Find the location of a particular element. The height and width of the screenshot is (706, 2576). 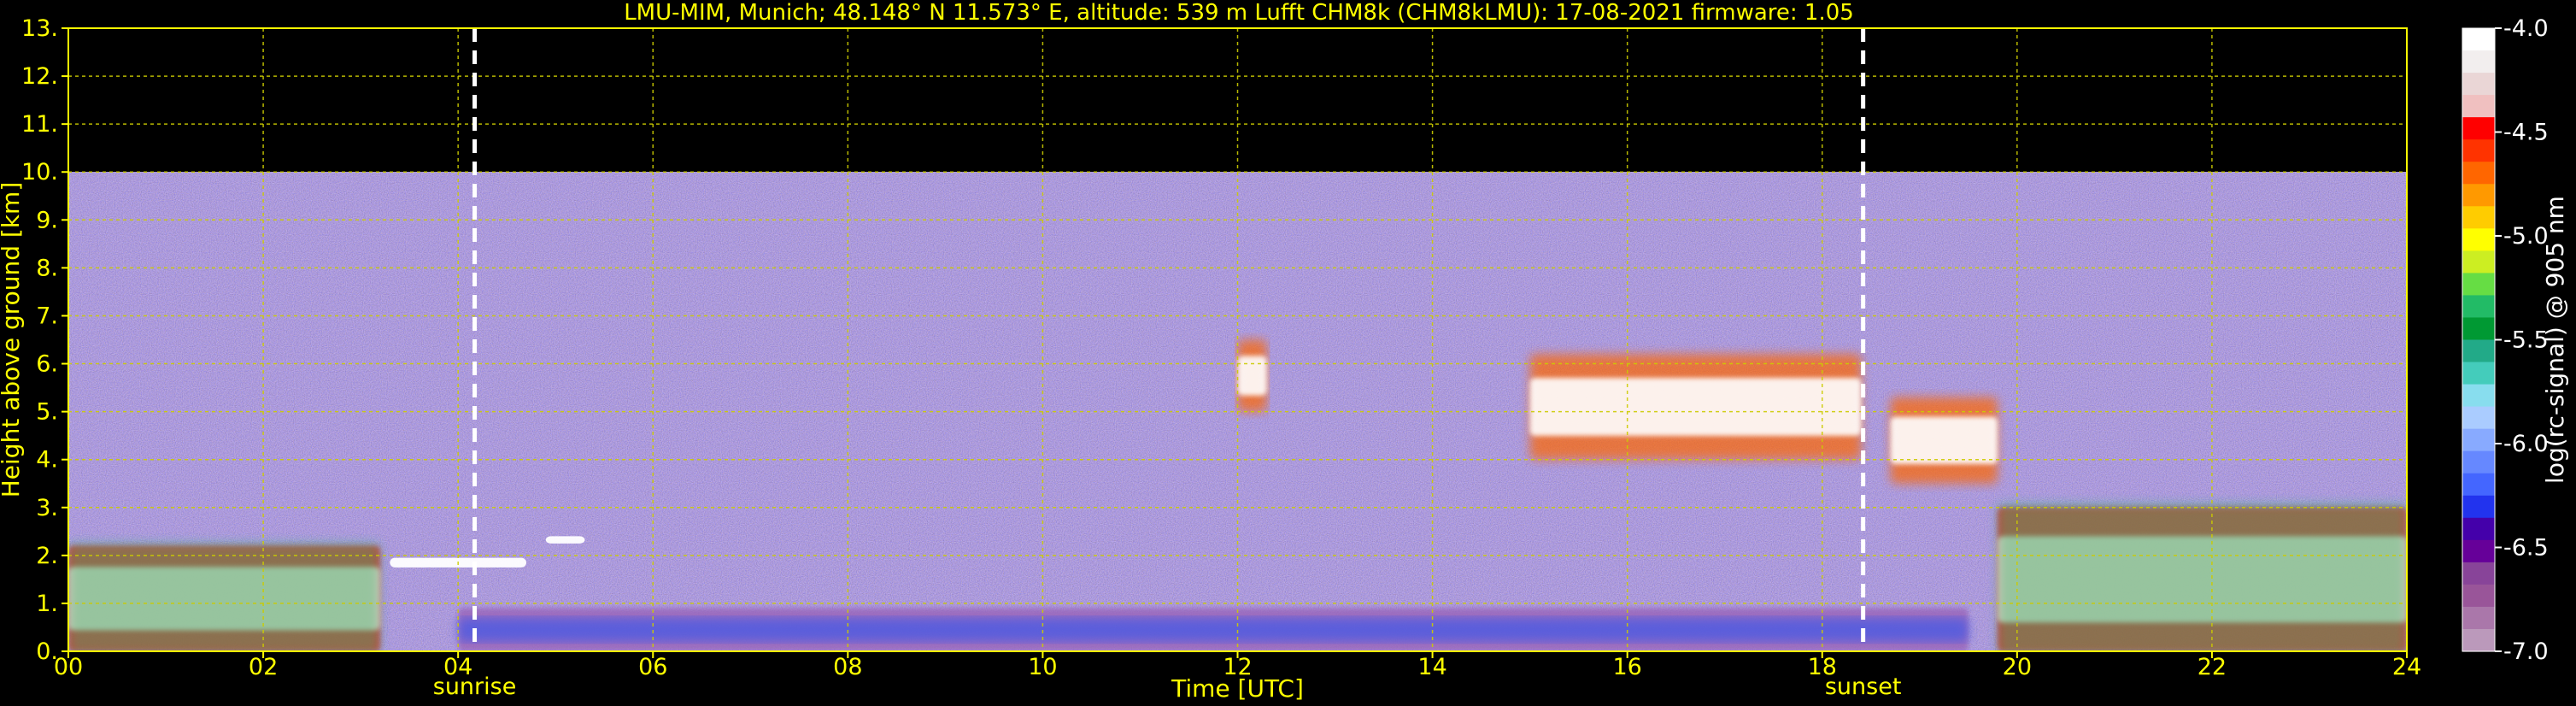

x-tick-label: 02 is located at coordinates (263, 667).